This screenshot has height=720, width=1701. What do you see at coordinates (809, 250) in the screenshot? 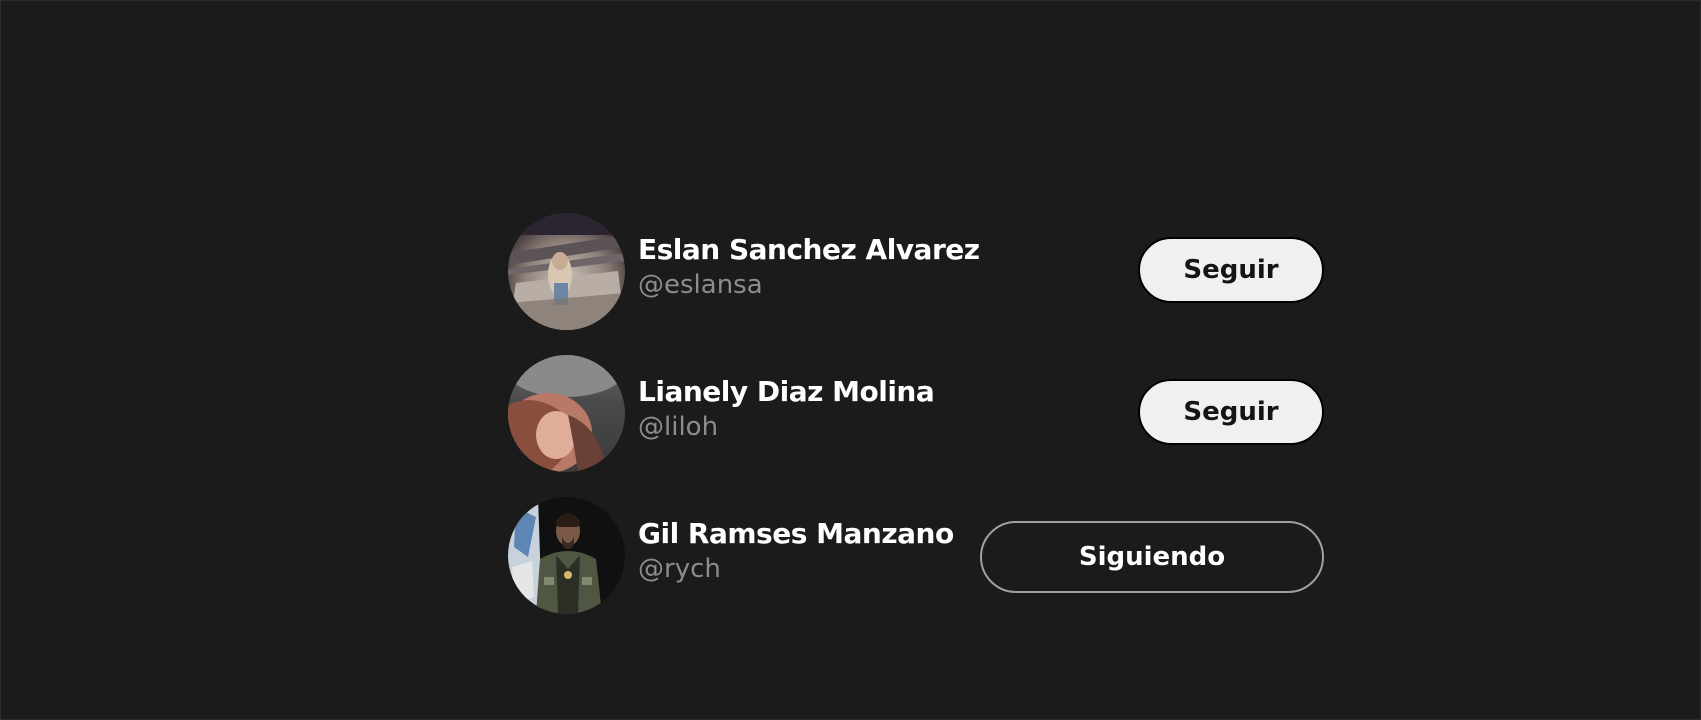
I see `user-display-name: Eslan Sanchez Alvarez` at bounding box center [809, 250].